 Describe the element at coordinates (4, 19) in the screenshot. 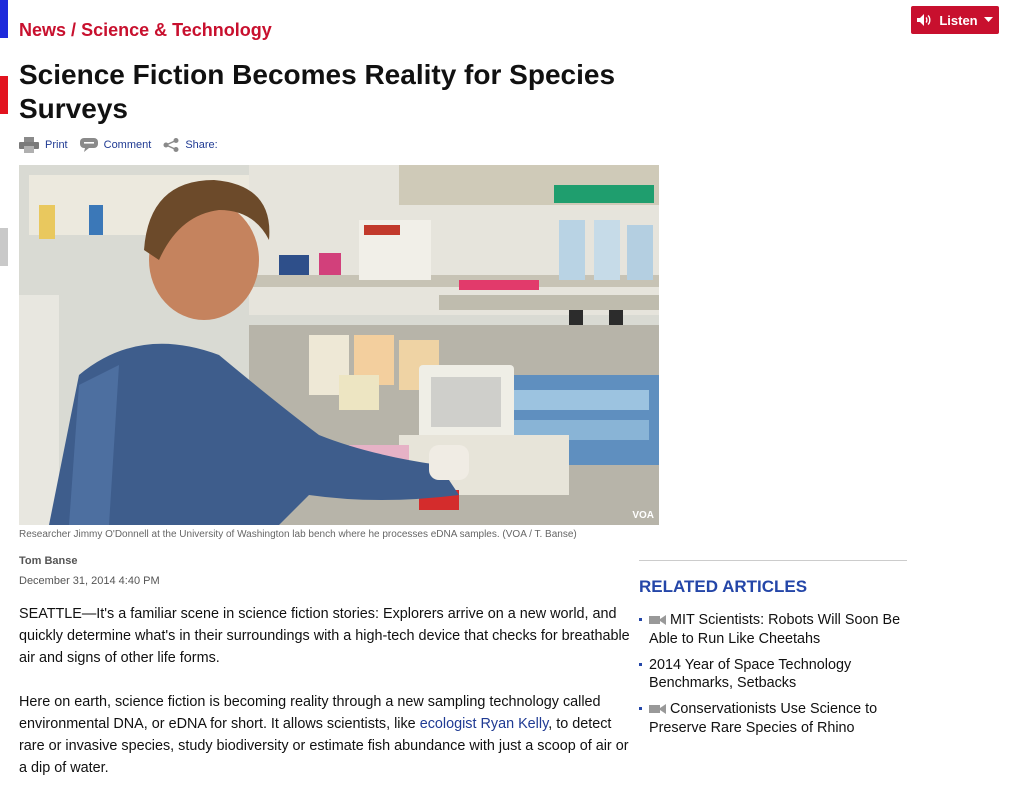

I see `edge-tab-blue` at that location.